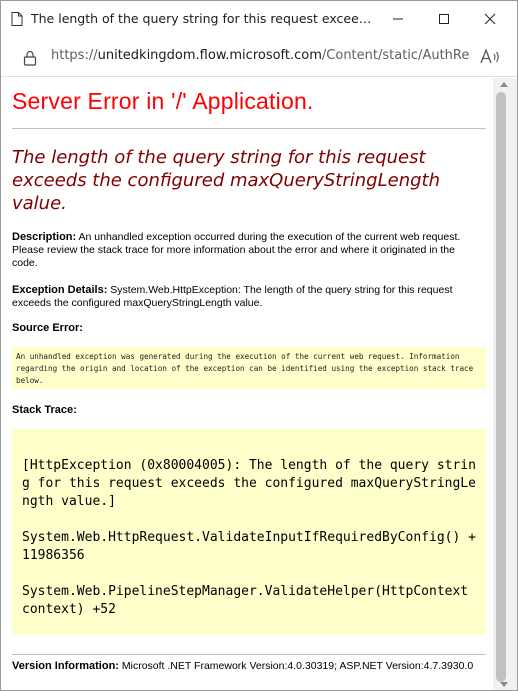  I want to click on page-heading: Server Error in '/' Application., so click(163, 101).